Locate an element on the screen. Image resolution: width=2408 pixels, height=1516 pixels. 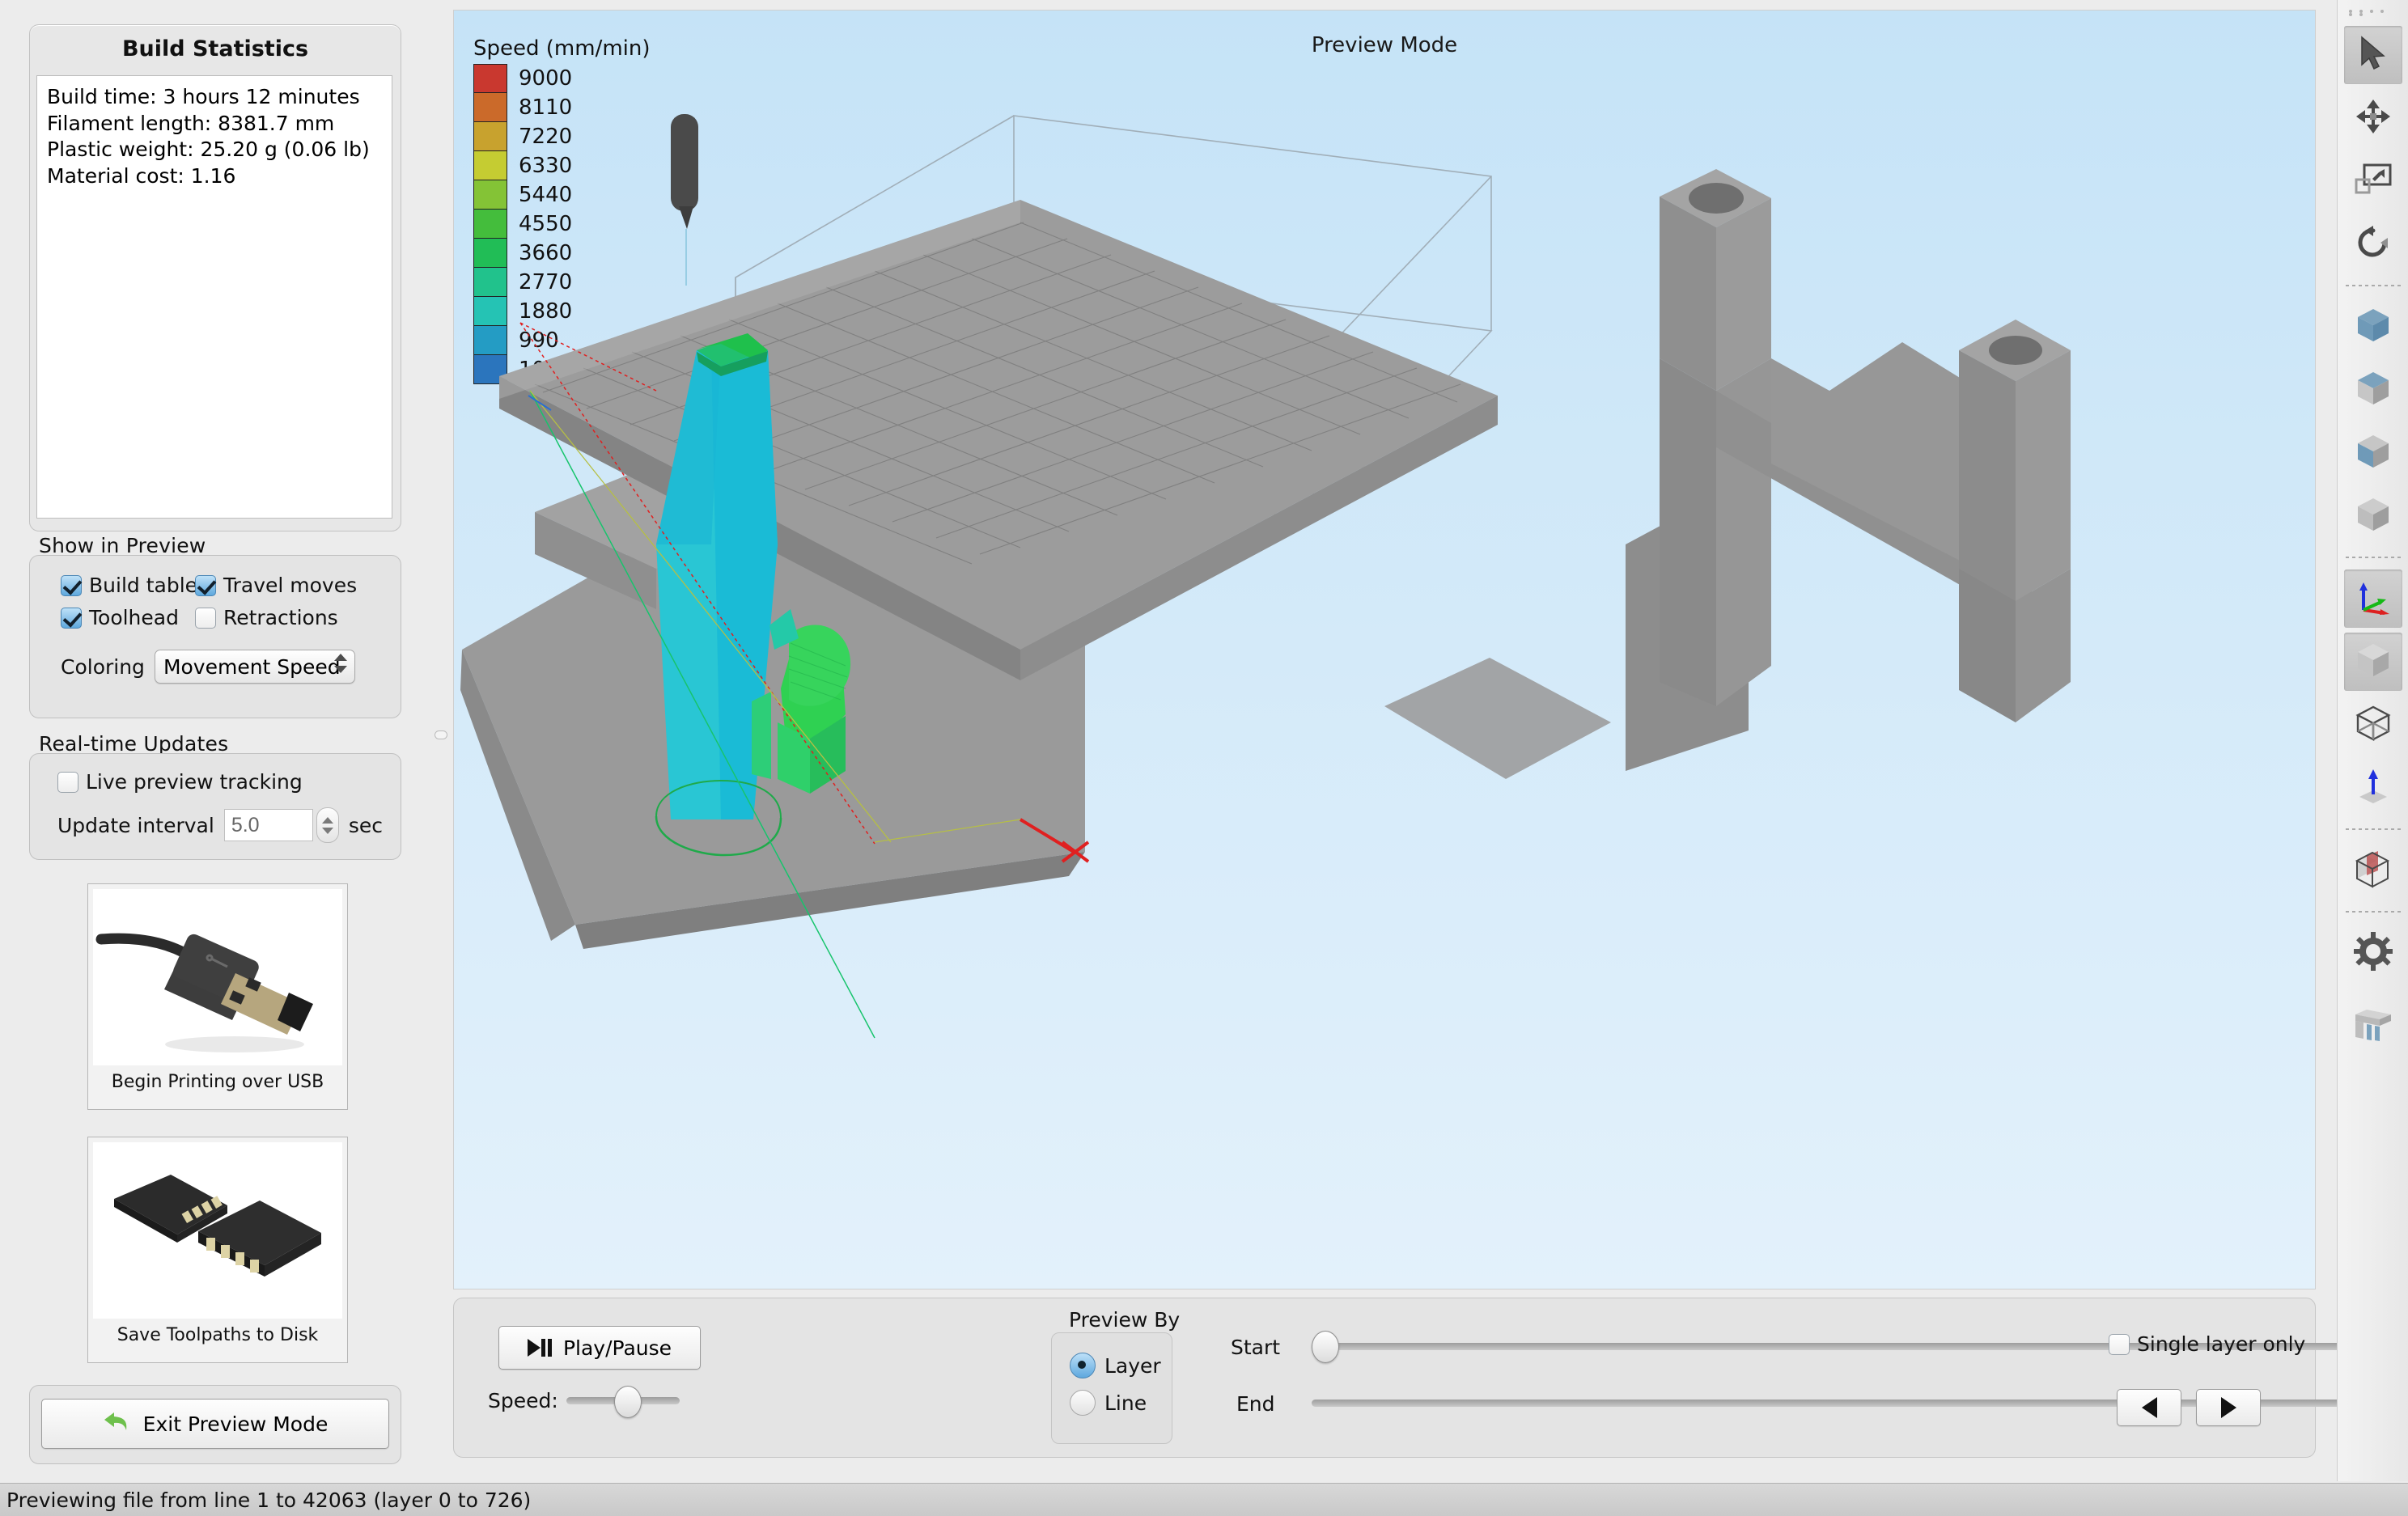
coloring-select-value: Movement Speed is located at coordinates (252, 666).